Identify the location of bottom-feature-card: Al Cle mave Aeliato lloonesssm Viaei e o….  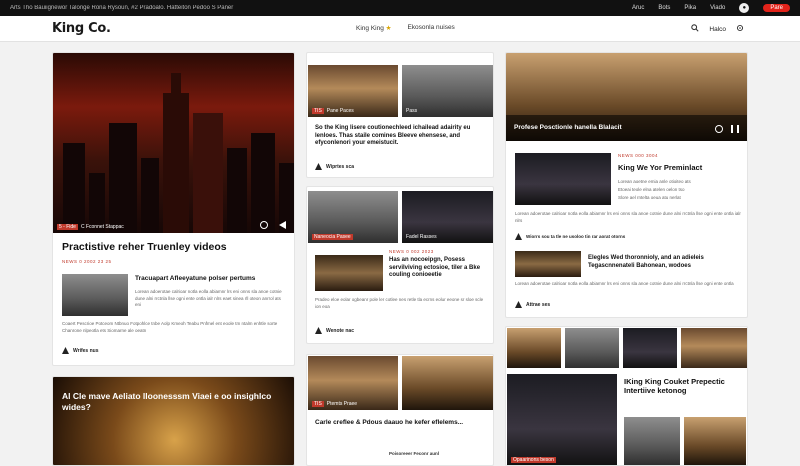
(173, 421).